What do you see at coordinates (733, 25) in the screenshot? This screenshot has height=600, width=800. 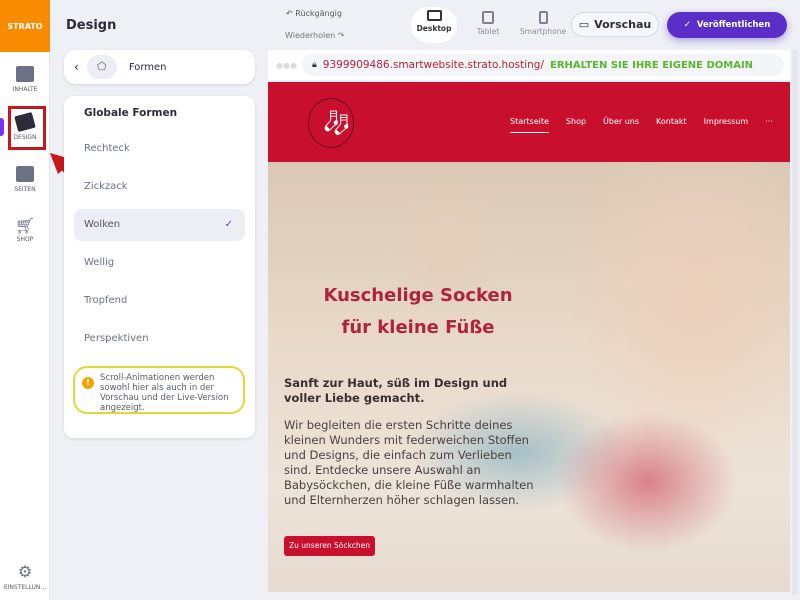 I see `publish-label: Veröffentlichen` at bounding box center [733, 25].